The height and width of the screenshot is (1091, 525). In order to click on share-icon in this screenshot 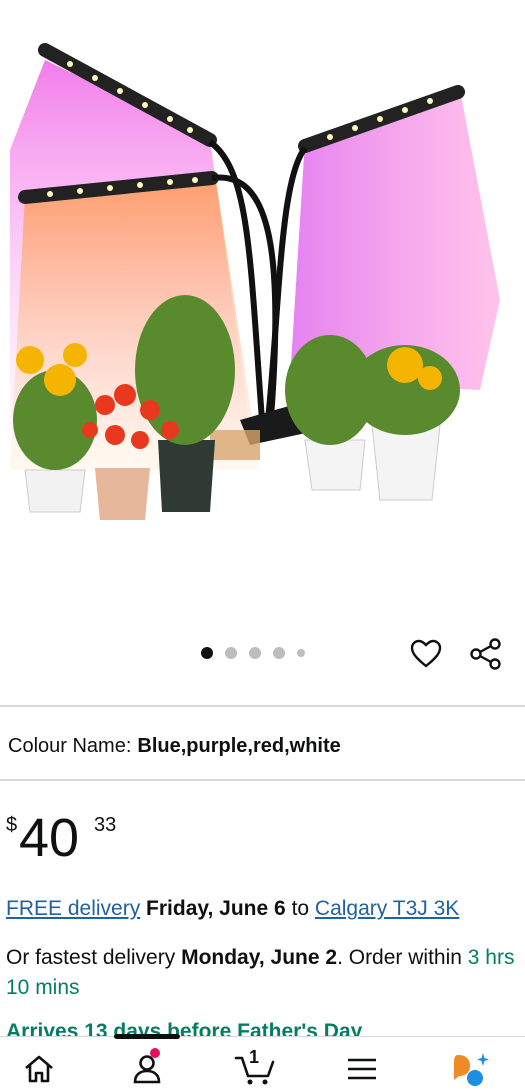, I will do `click(485, 654)`.